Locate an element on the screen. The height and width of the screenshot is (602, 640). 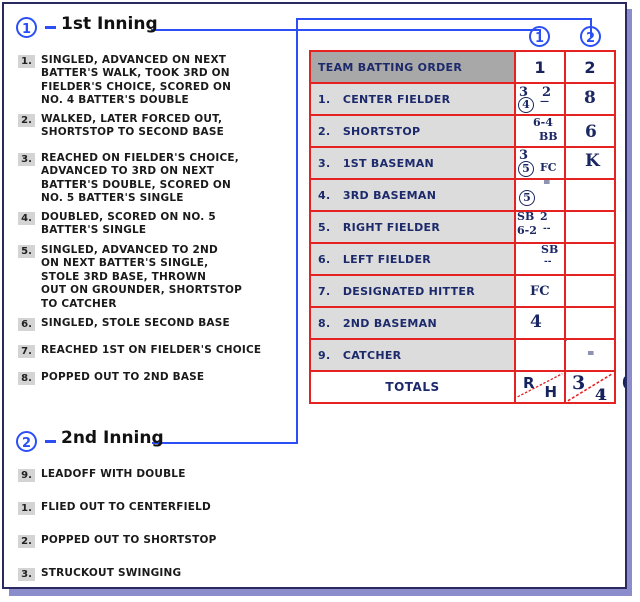
table-row: 4. 3RD BASEMAN 5 = is located at coordinates (462, 195).